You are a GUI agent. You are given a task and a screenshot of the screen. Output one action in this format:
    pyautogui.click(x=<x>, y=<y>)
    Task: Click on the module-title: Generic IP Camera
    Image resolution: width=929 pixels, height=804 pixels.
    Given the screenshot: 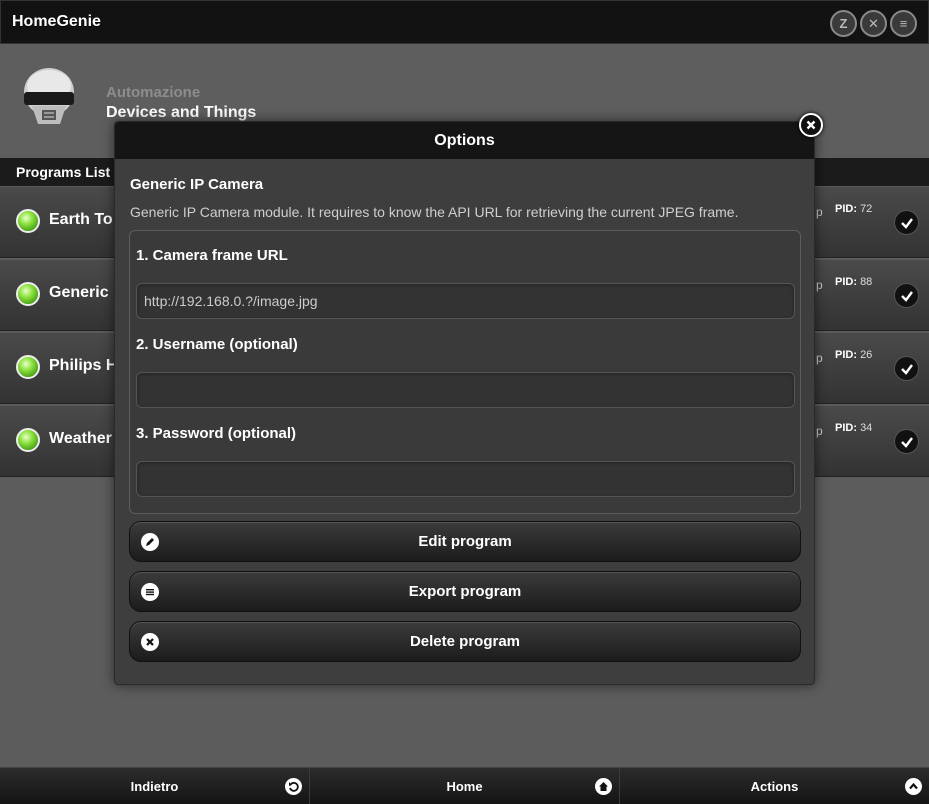 What is the action you would take?
    pyautogui.click(x=197, y=184)
    